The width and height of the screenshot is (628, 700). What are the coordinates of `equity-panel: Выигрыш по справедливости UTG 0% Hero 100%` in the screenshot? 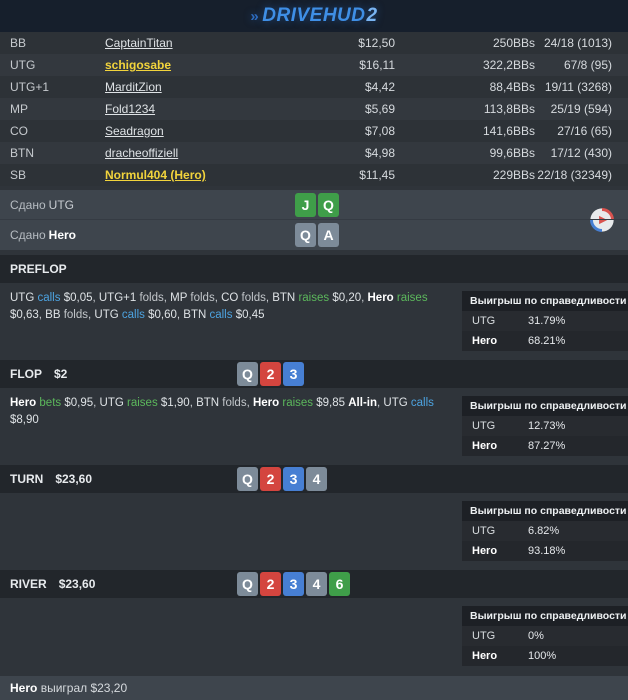 It's located at (545, 636).